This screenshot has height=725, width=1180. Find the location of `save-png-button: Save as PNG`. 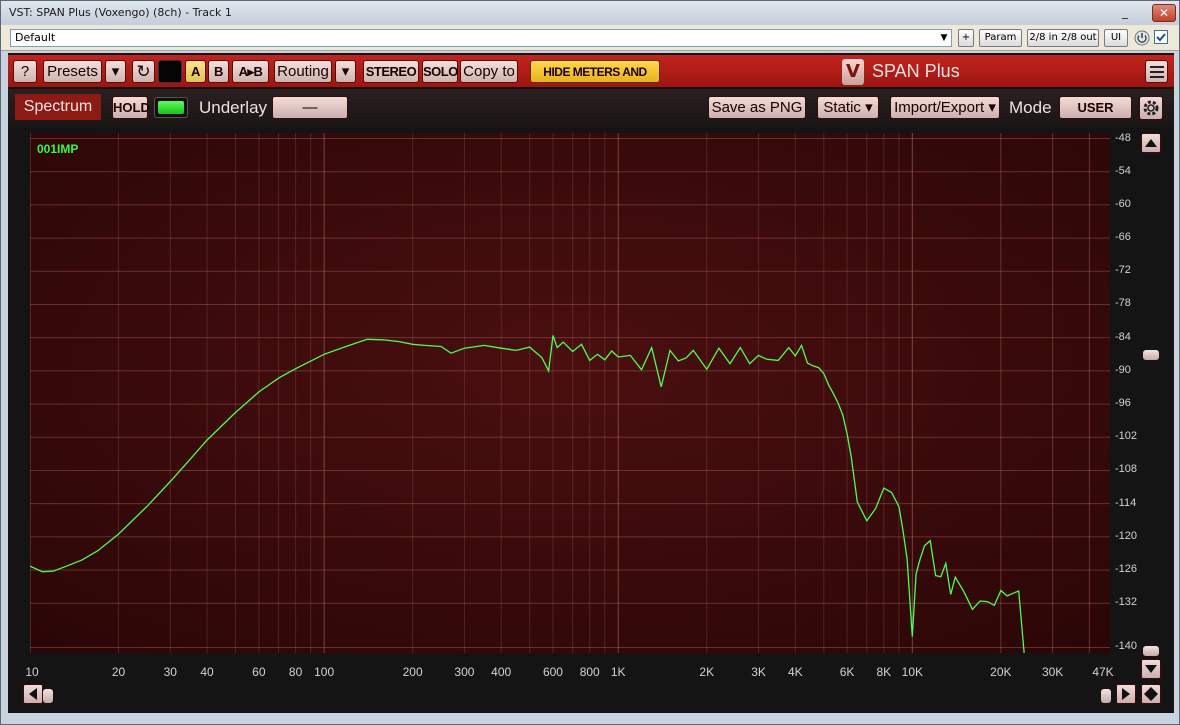

save-png-button: Save as PNG is located at coordinates (757, 107).